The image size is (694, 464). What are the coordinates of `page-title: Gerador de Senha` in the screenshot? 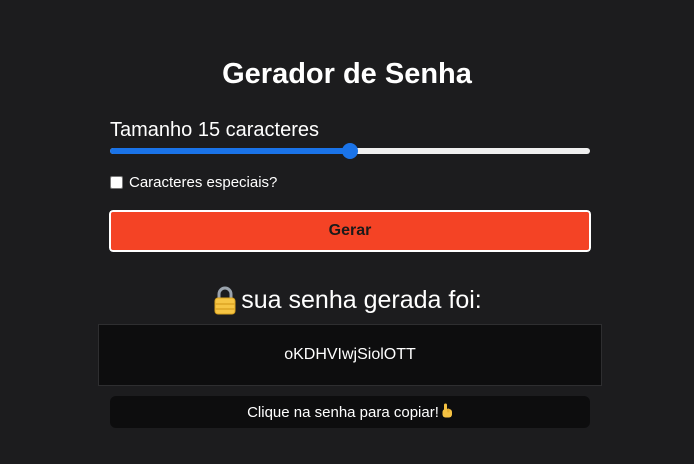 It's located at (347, 74).